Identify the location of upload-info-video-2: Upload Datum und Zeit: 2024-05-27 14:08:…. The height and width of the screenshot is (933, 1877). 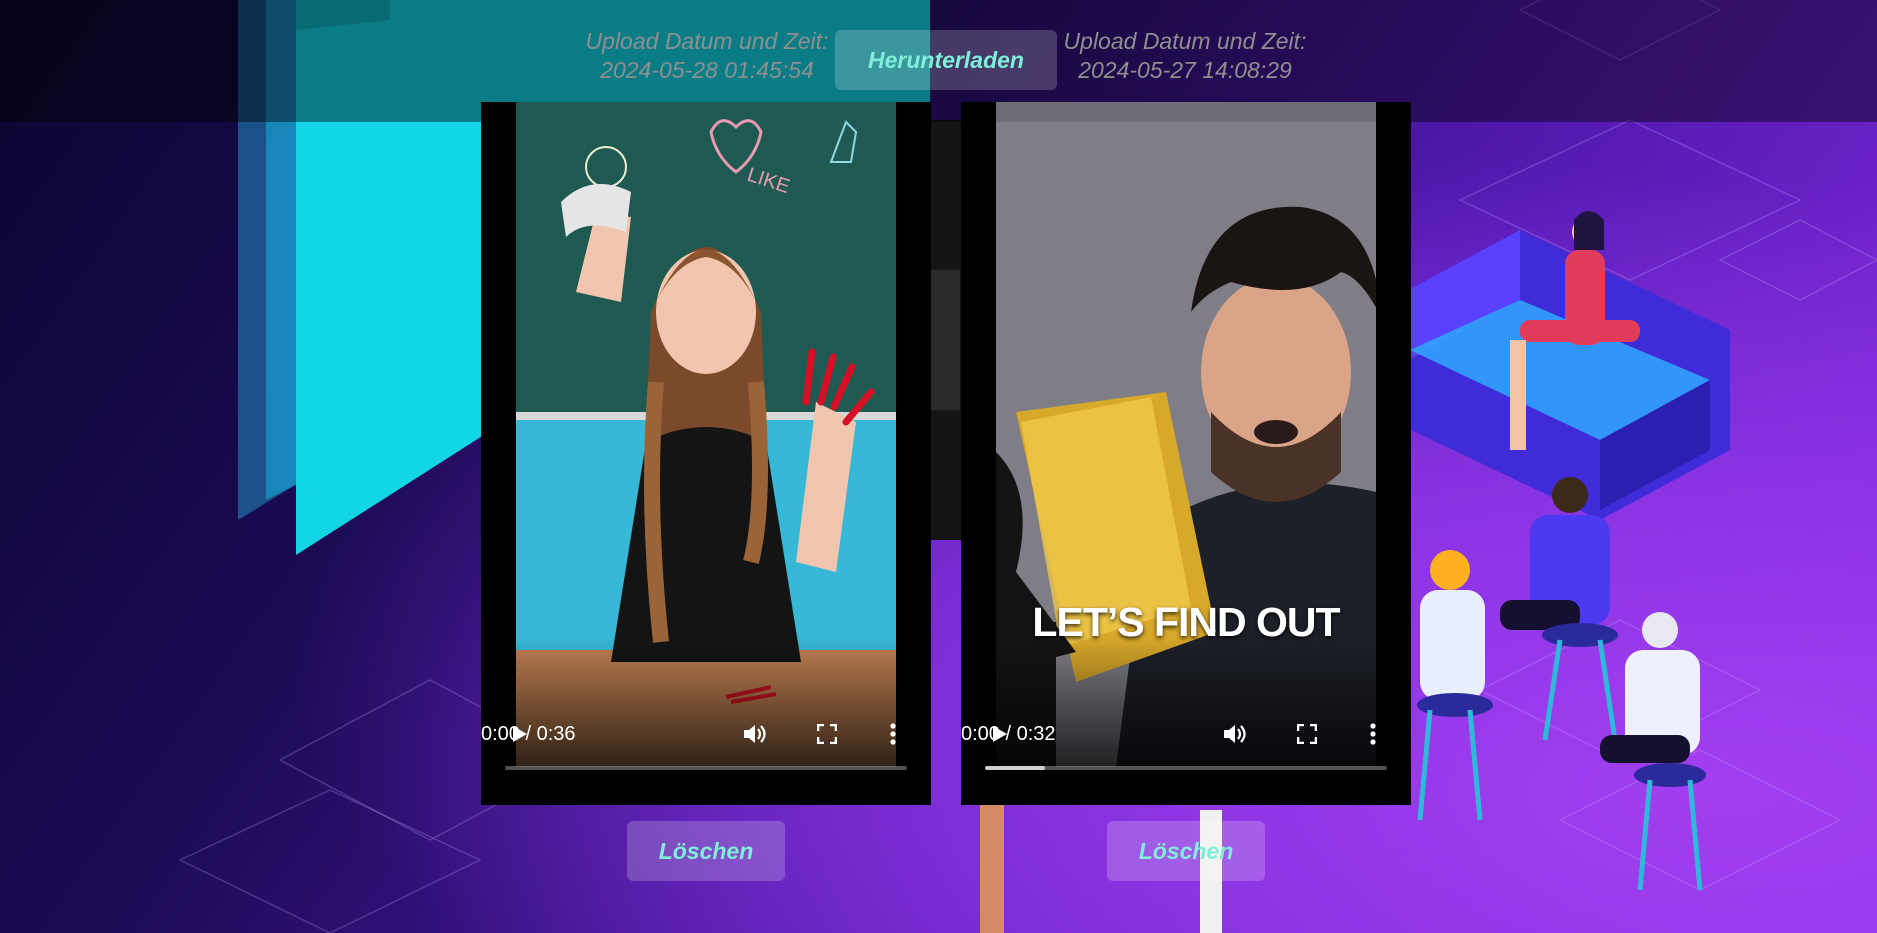
(1185, 56).